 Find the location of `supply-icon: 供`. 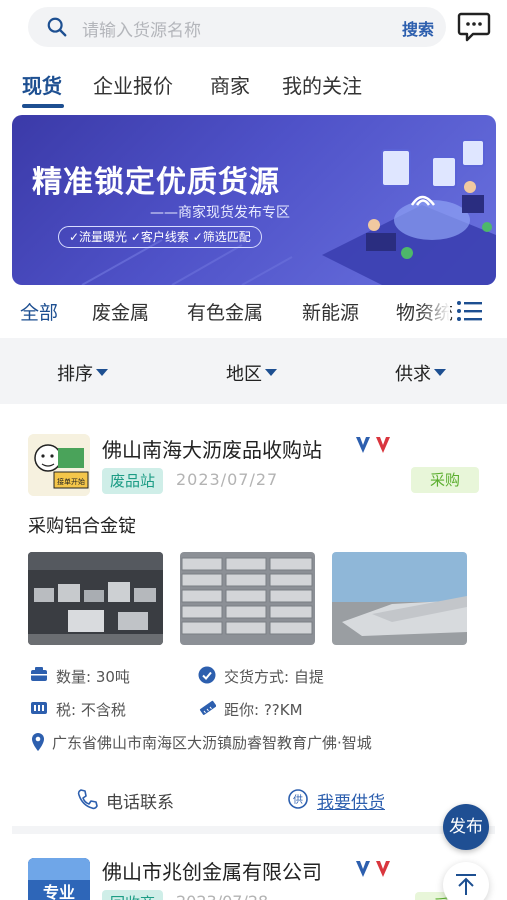

supply-icon: 供 is located at coordinates (298, 799).